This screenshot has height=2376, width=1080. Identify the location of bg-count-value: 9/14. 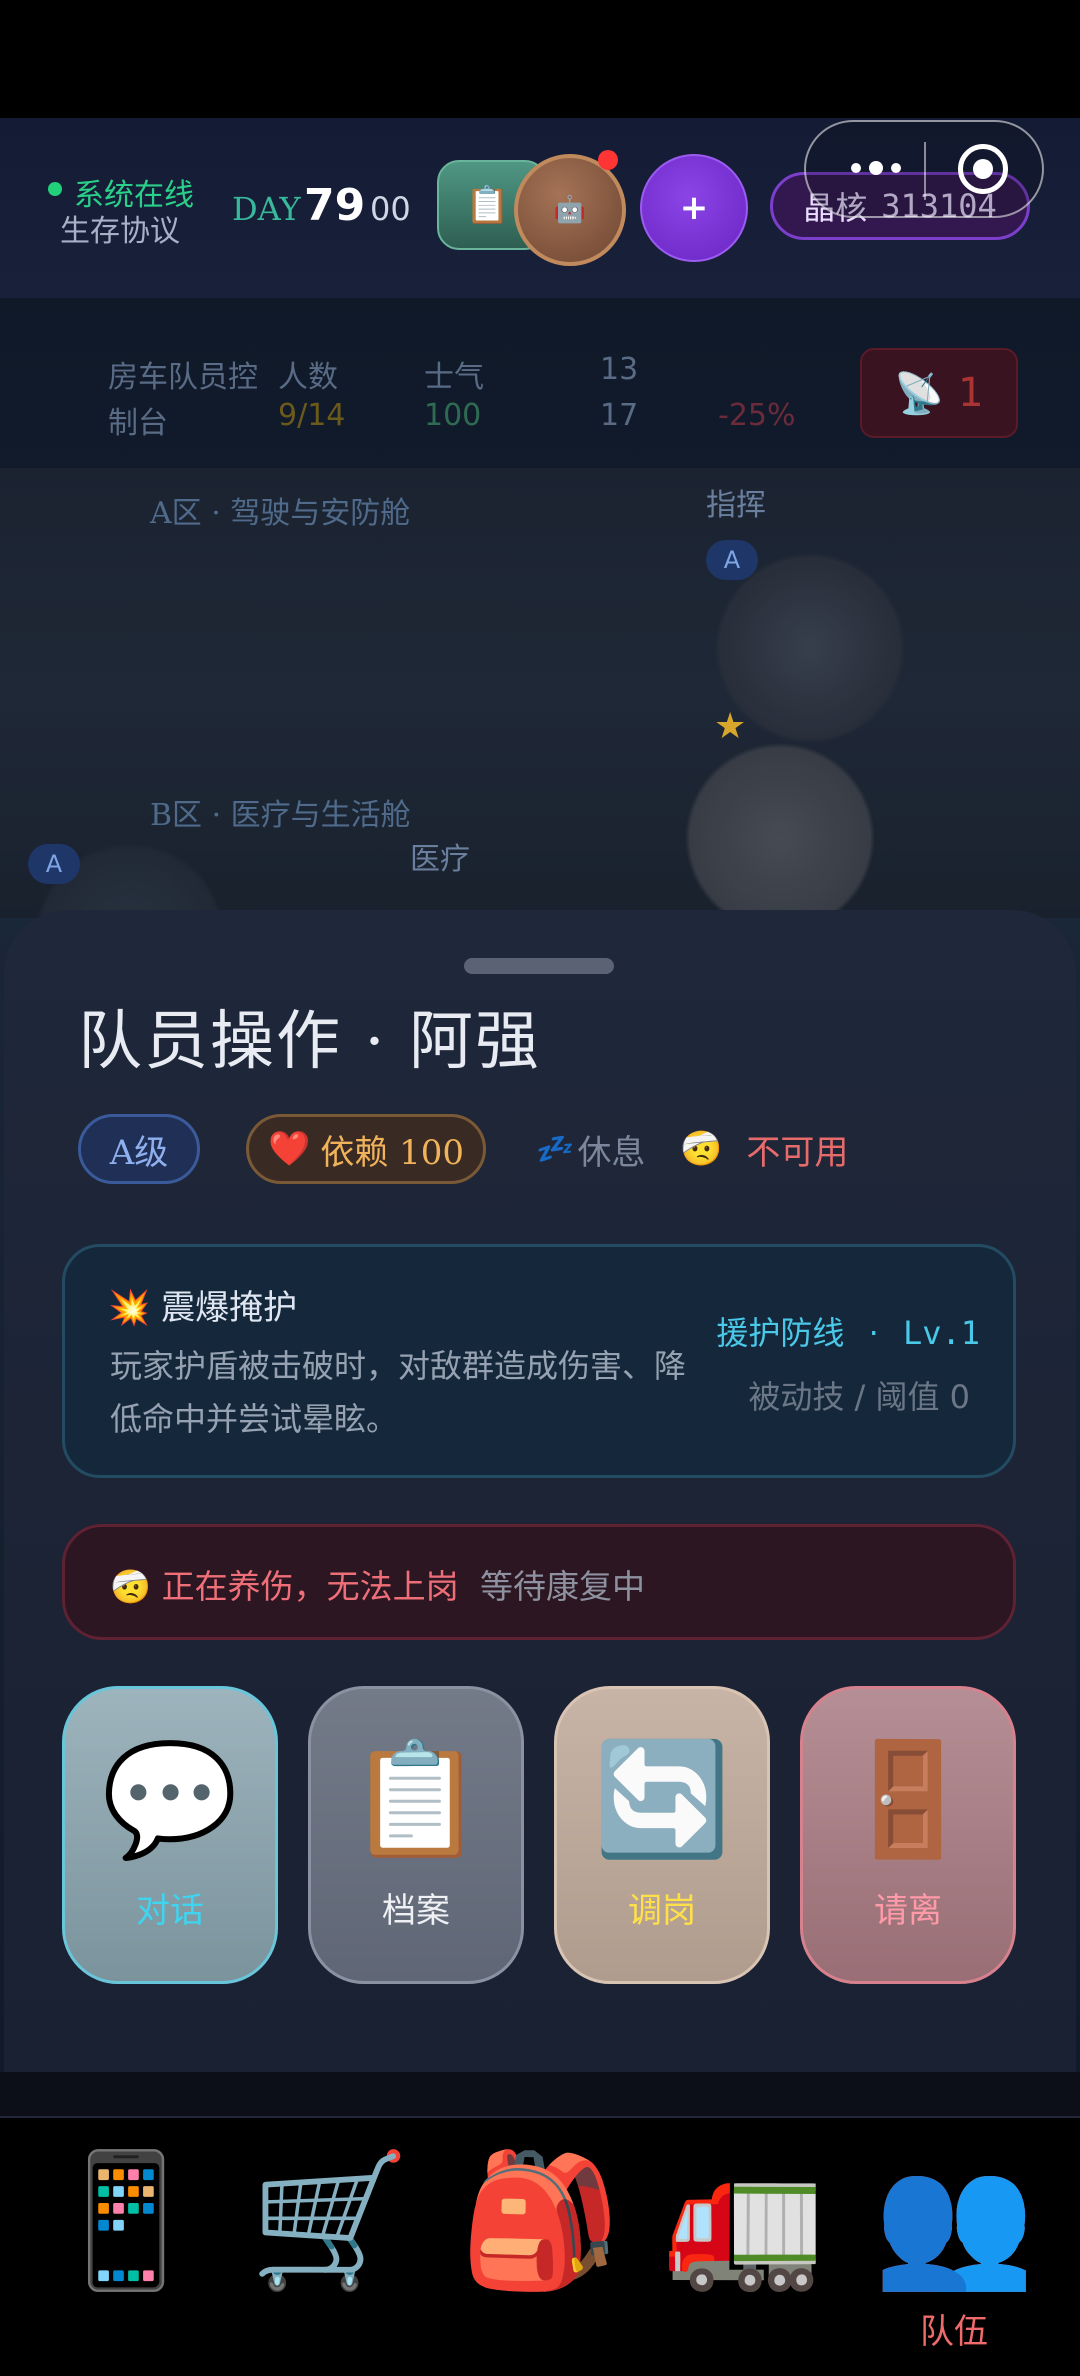
(312, 415).